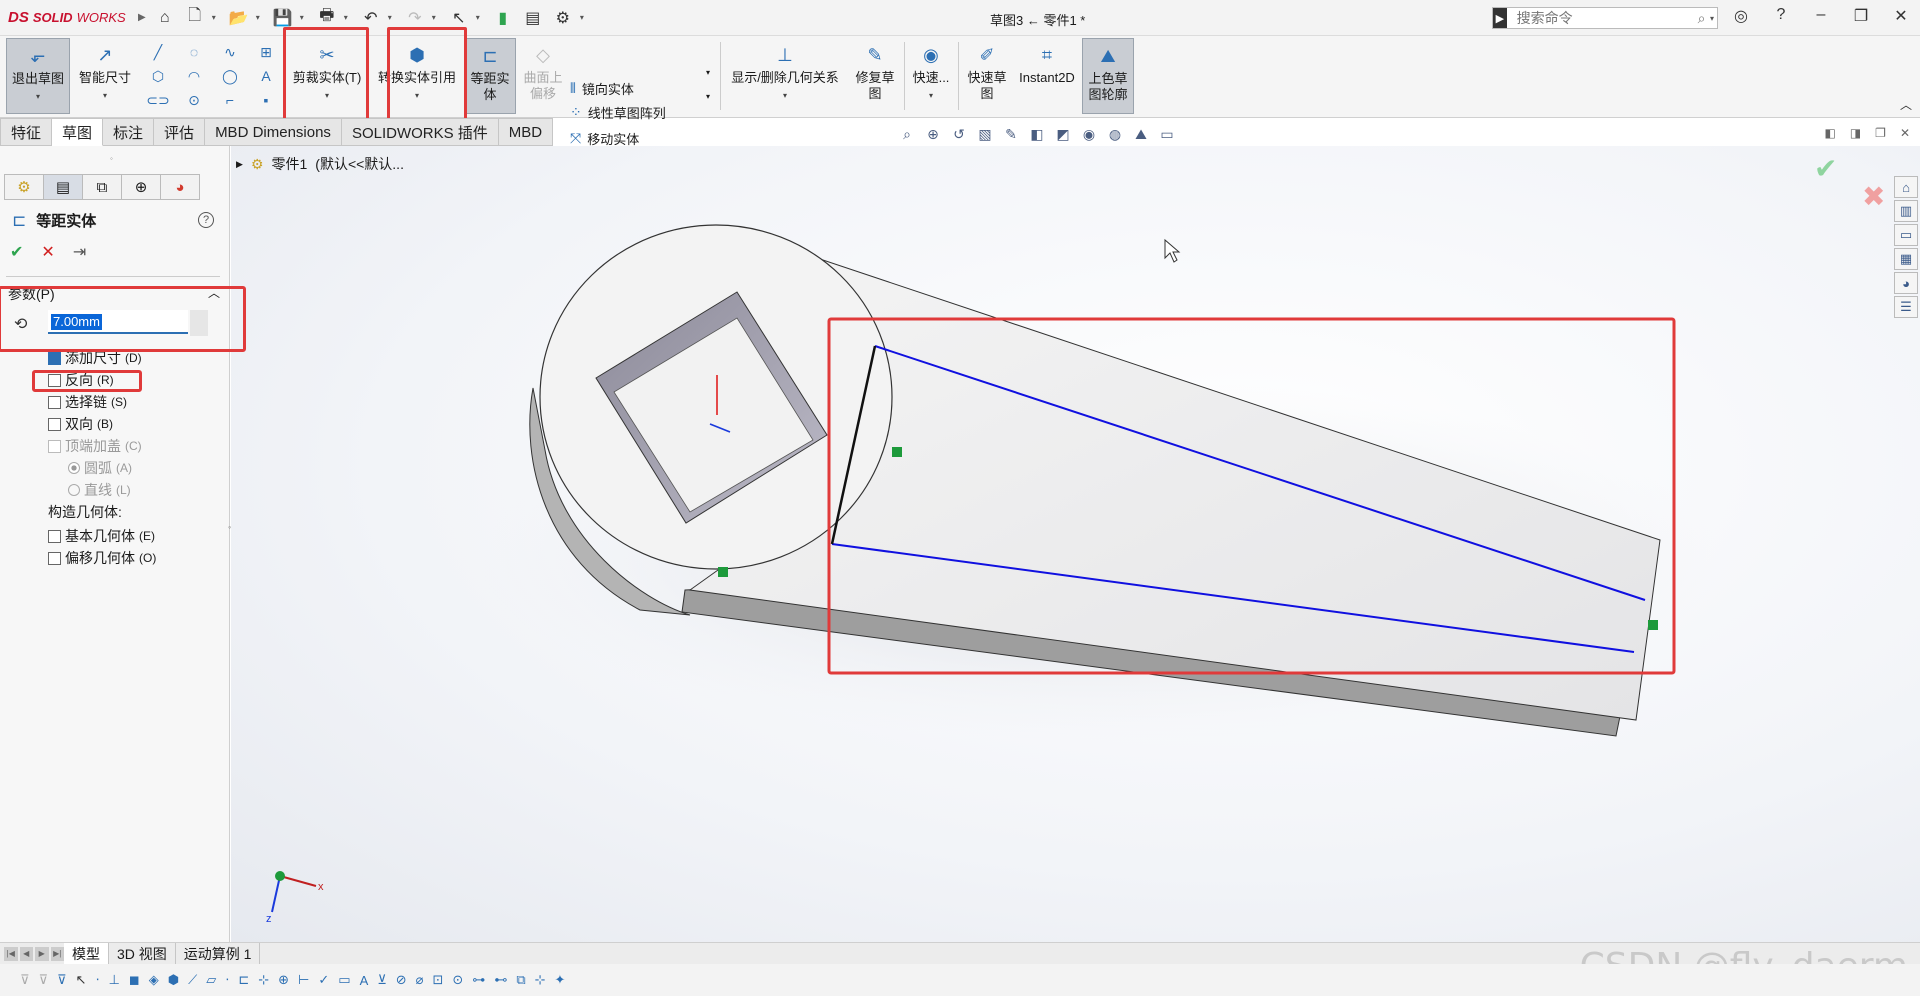  What do you see at coordinates (1781, 15) in the screenshot?
I see `help-icon: ?` at bounding box center [1781, 15].